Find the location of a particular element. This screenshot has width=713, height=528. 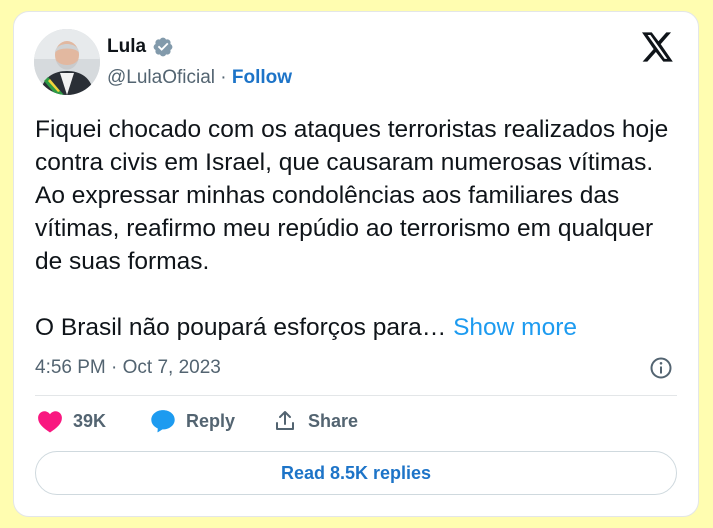

like-count: 39K is located at coordinates (90, 420).